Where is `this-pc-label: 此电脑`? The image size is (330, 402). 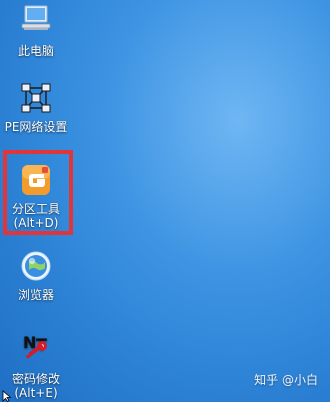 this-pc-label: 此电脑 is located at coordinates (35, 51).